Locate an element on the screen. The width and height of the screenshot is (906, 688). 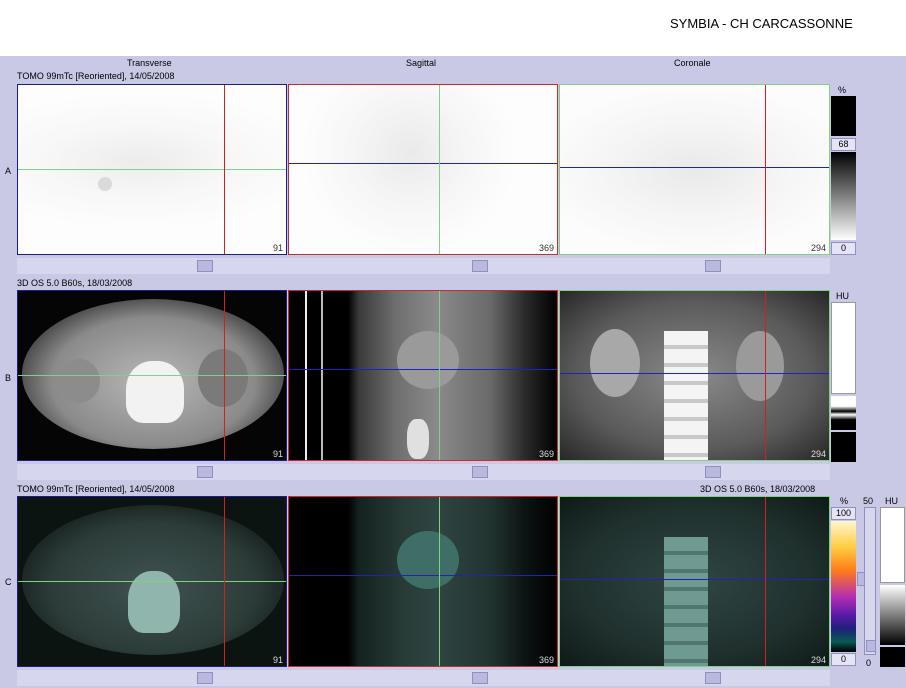
scale-c-fusion-colormap is located at coordinates (843, 586).